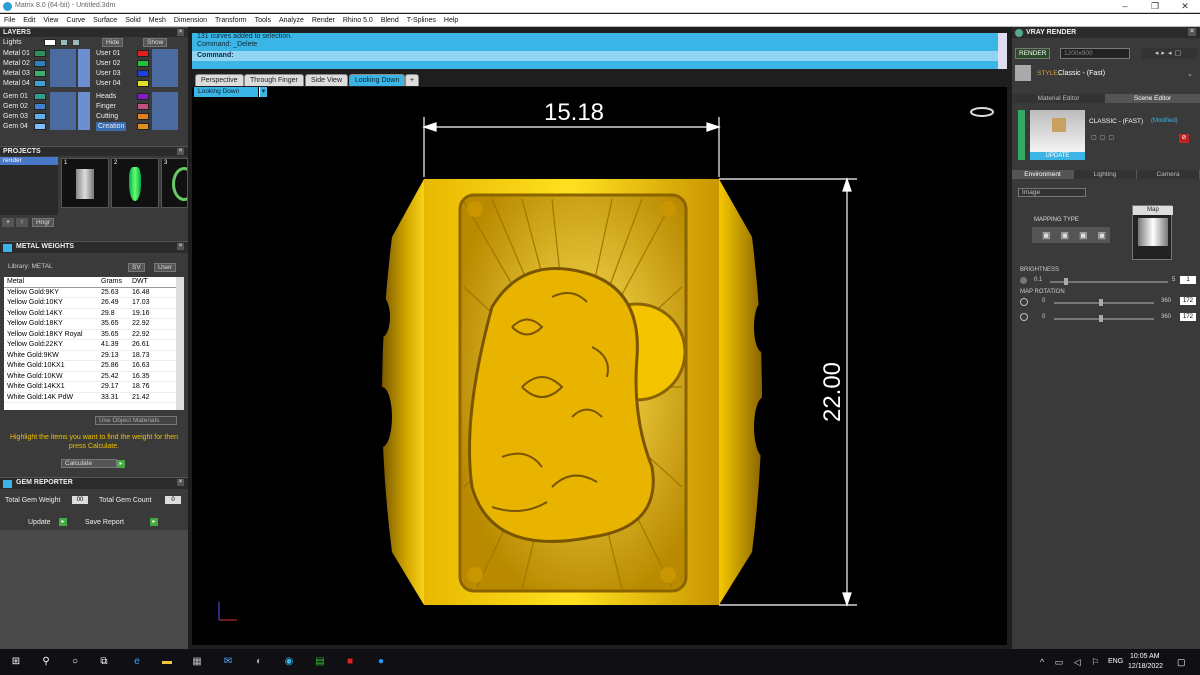  I want to click on menu-help: Help, so click(451, 20).